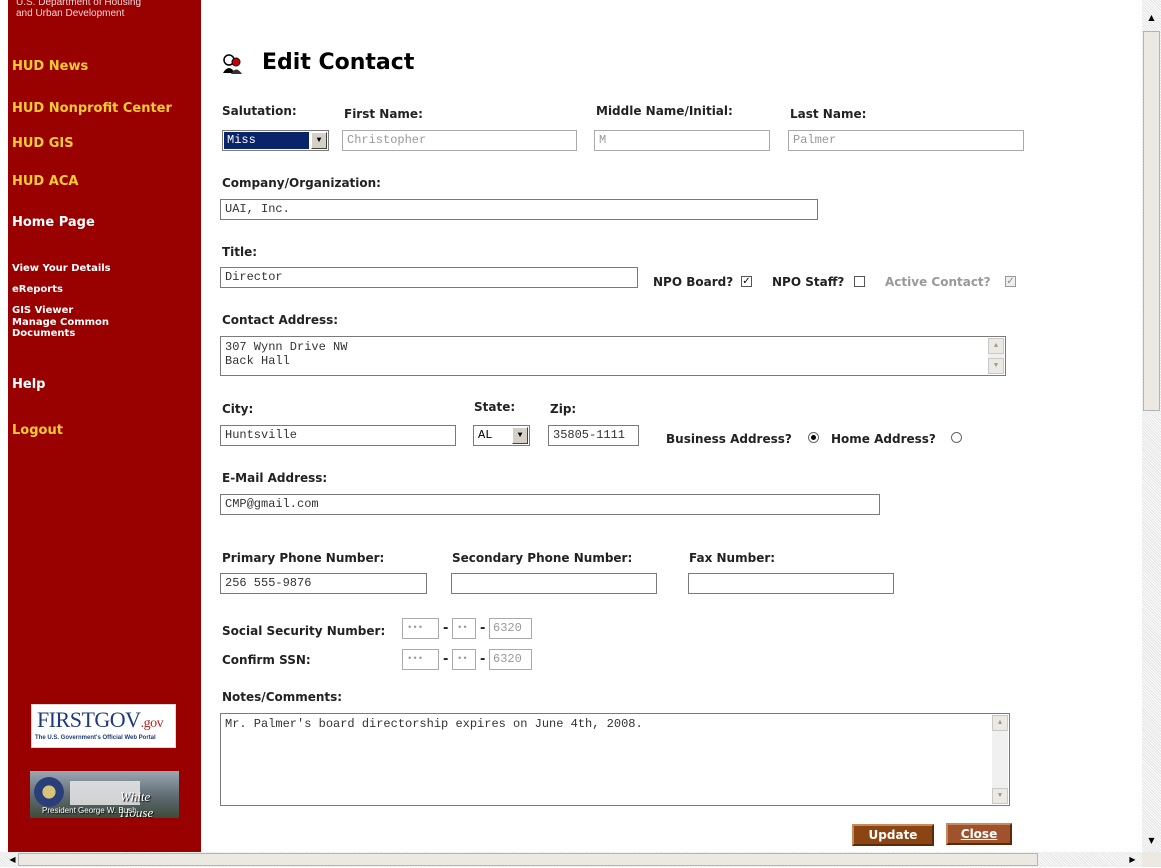  Describe the element at coordinates (1010, 281) in the screenshot. I see `active-contact-checkbox: ✓` at that location.